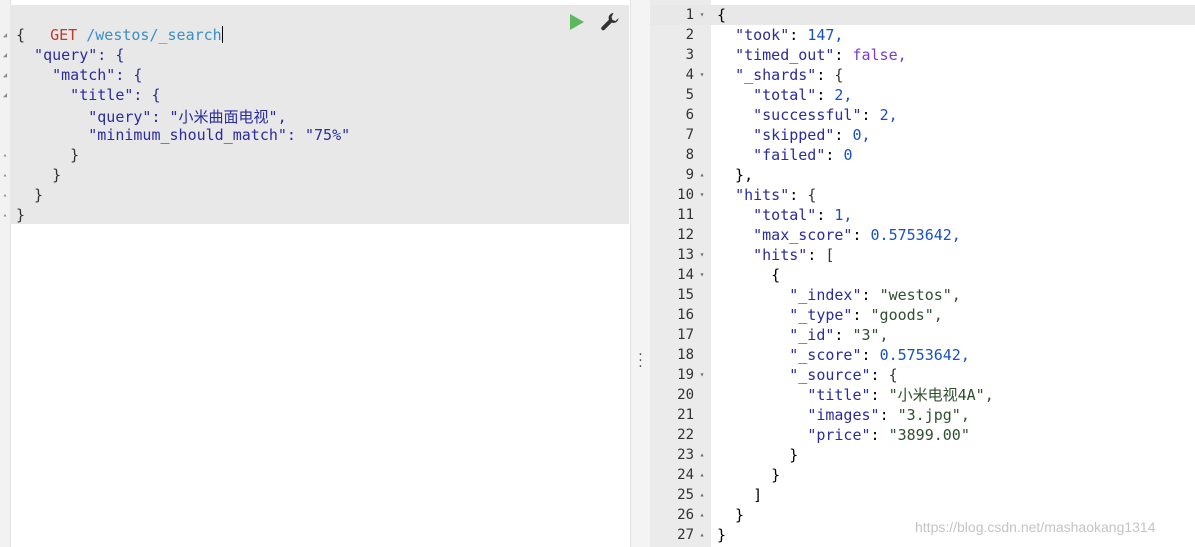  I want to click on request-body-line: "query": "小米曲面电视",, so click(151, 117).